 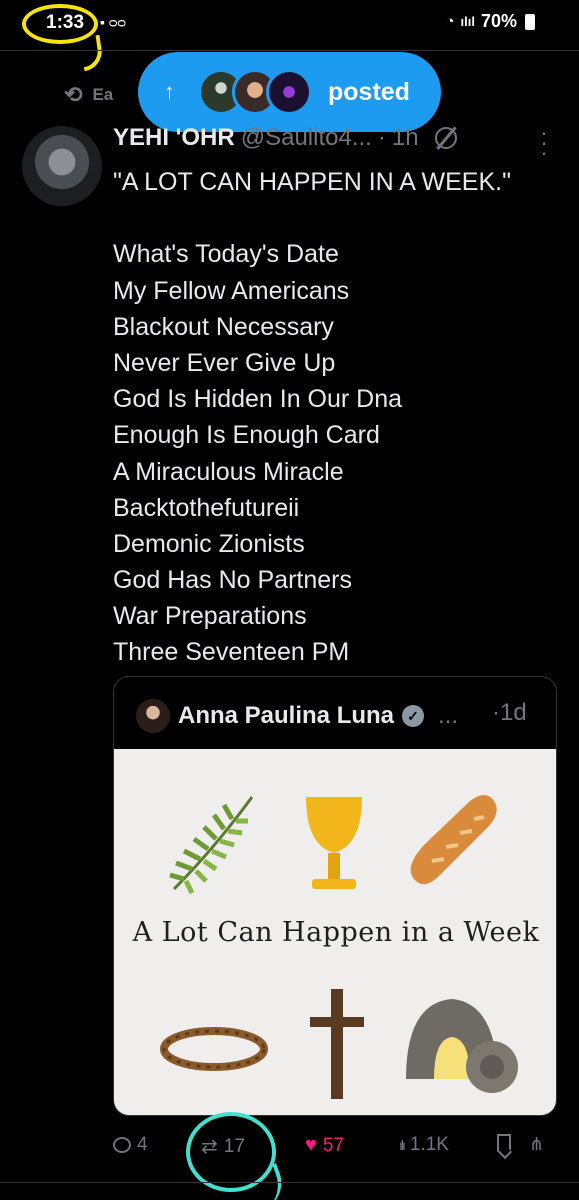 I want to click on view-count: 1.1K, so click(x=429, y=1144).